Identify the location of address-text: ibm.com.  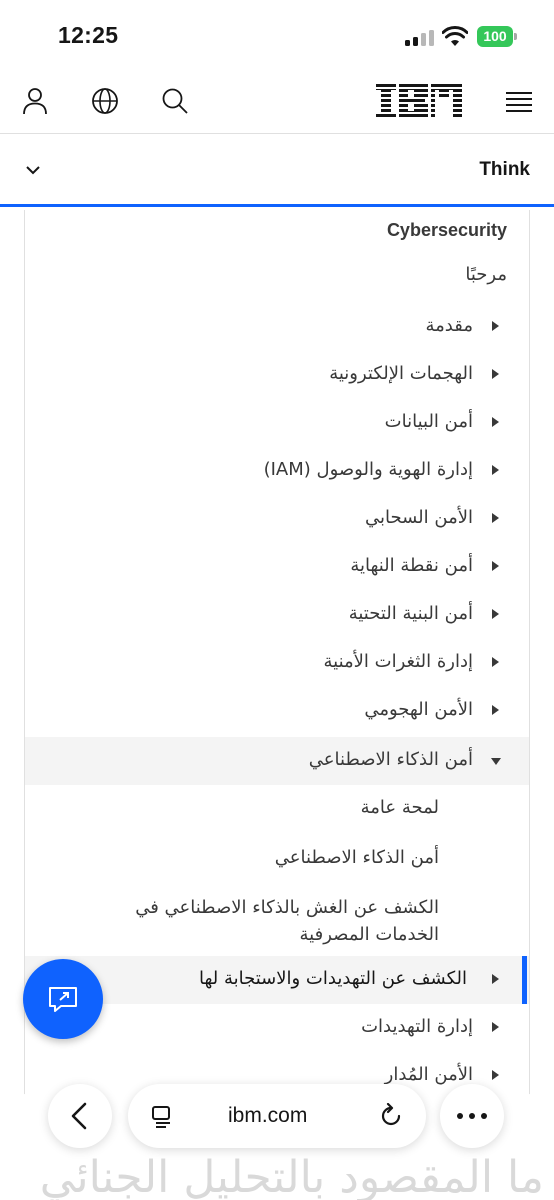
(268, 1115).